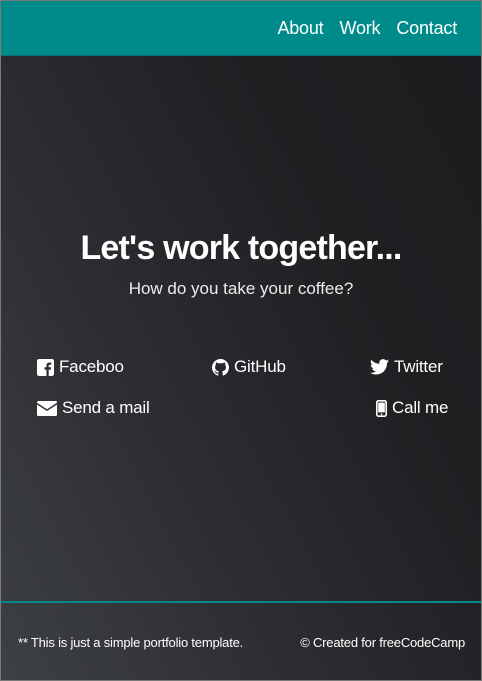  What do you see at coordinates (420, 407) in the screenshot?
I see `call-me-label: Call me` at bounding box center [420, 407].